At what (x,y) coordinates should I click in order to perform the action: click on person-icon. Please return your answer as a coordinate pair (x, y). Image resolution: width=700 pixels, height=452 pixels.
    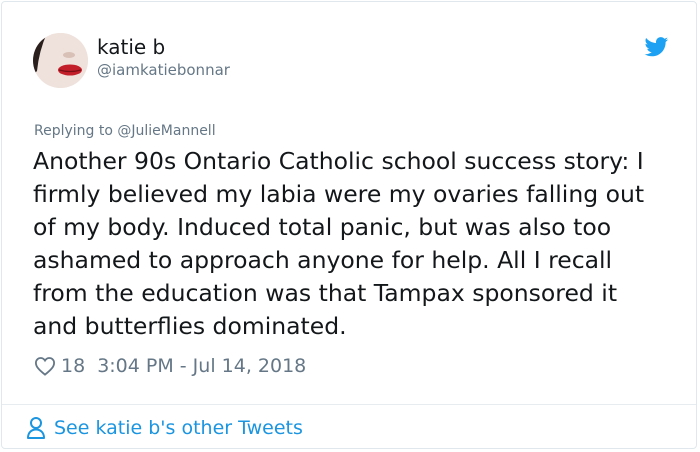
    Looking at the image, I should click on (36, 428).